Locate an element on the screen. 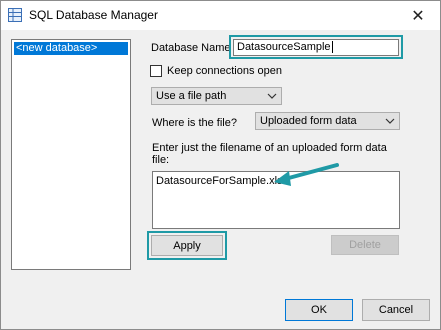 The width and height of the screenshot is (441, 330). delete-button-label: Delete is located at coordinates (365, 245).